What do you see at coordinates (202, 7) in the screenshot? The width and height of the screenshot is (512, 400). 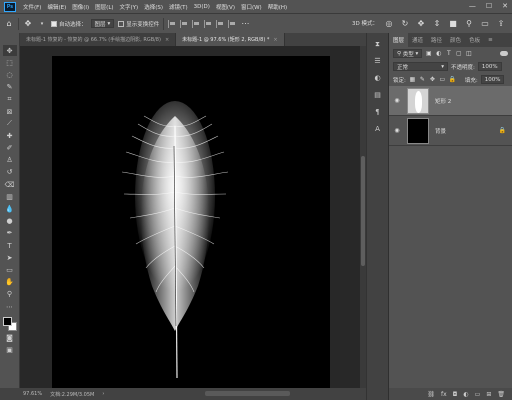 I see `menu-3d: 3D(D)` at bounding box center [202, 7].